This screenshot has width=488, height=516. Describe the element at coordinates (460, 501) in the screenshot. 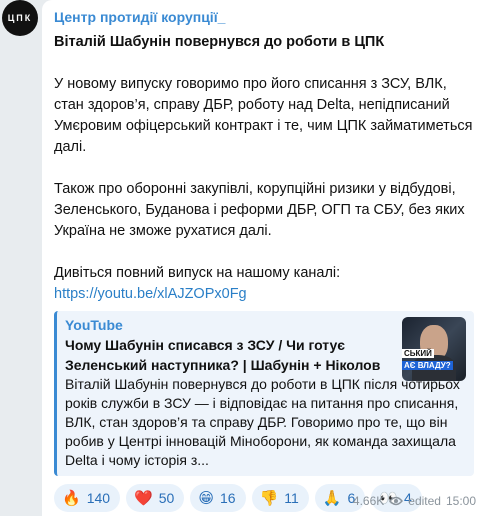

I see `message-time: 15:00` at that location.